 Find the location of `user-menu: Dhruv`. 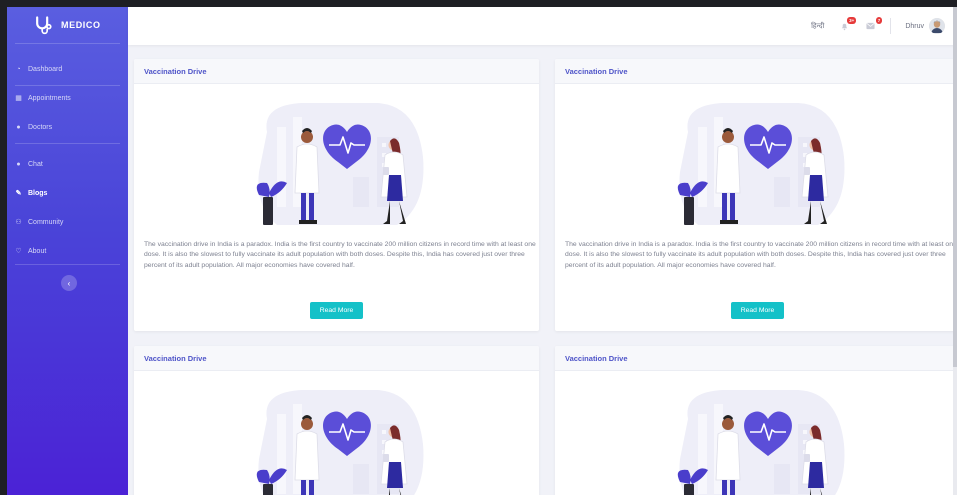

user-menu: Dhruv is located at coordinates (925, 26).